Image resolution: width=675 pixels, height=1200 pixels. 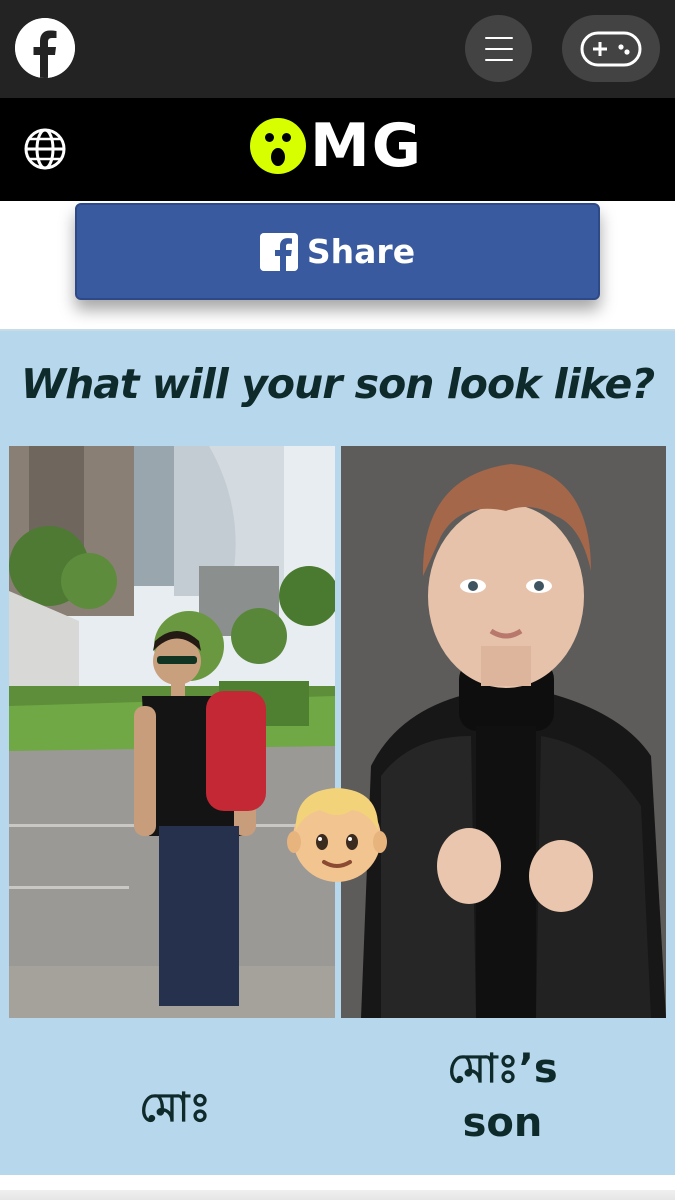 I want to click on share-label: Share, so click(x=361, y=251).